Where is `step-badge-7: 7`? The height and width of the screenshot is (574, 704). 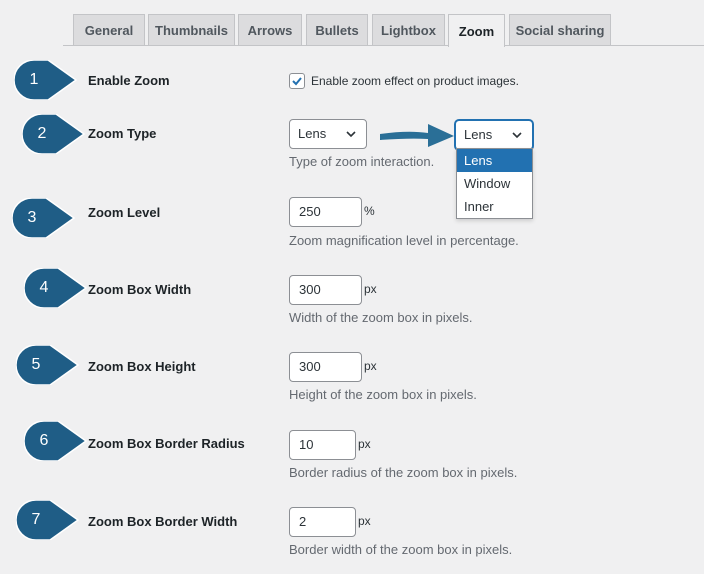
step-badge-7: 7 is located at coordinates (51, 520).